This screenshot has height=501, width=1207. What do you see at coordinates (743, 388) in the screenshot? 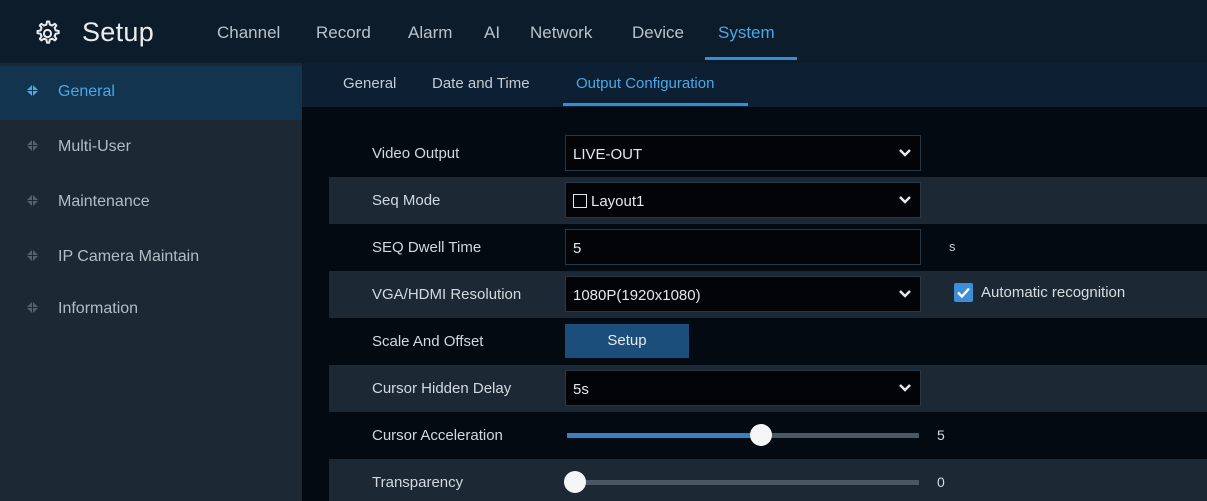
I see `cursor-hidden-delay-select: 5s` at bounding box center [743, 388].